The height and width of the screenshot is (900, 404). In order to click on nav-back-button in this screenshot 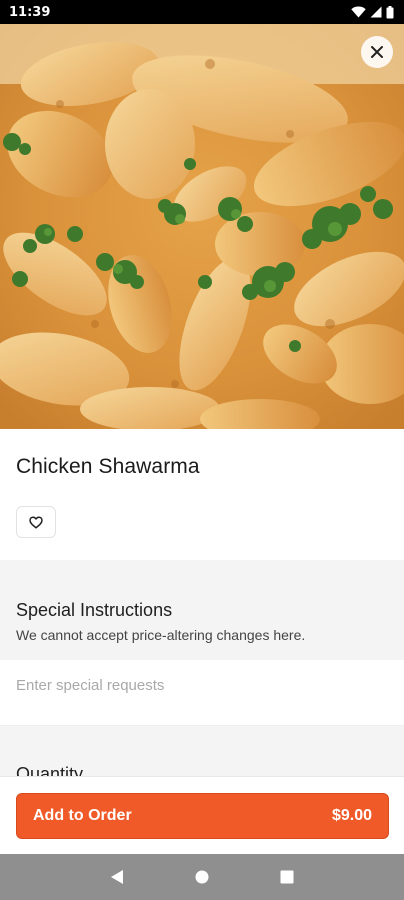, I will do `click(117, 877)`.